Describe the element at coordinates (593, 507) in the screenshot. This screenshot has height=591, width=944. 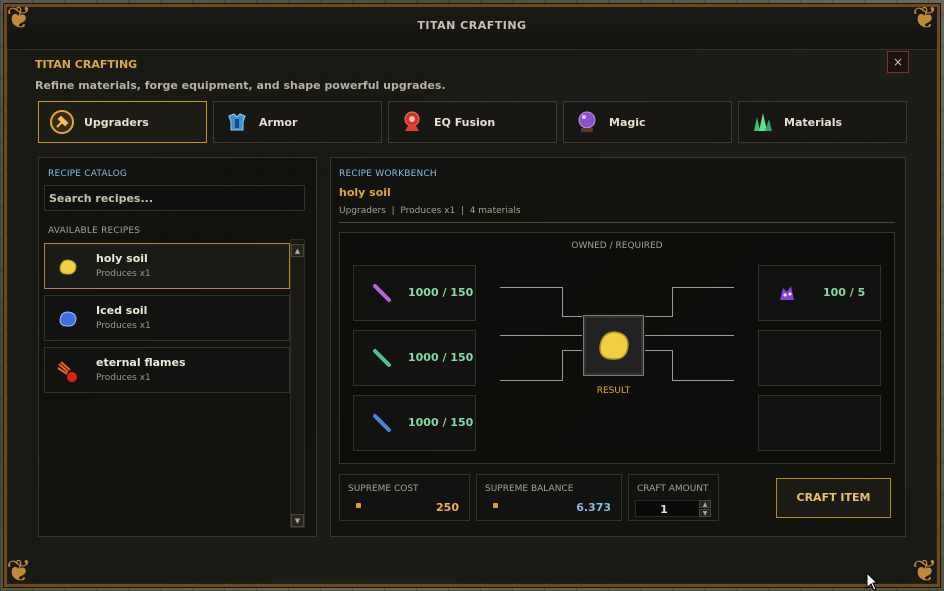
I see `supreme-balance-value: 6.373` at that location.